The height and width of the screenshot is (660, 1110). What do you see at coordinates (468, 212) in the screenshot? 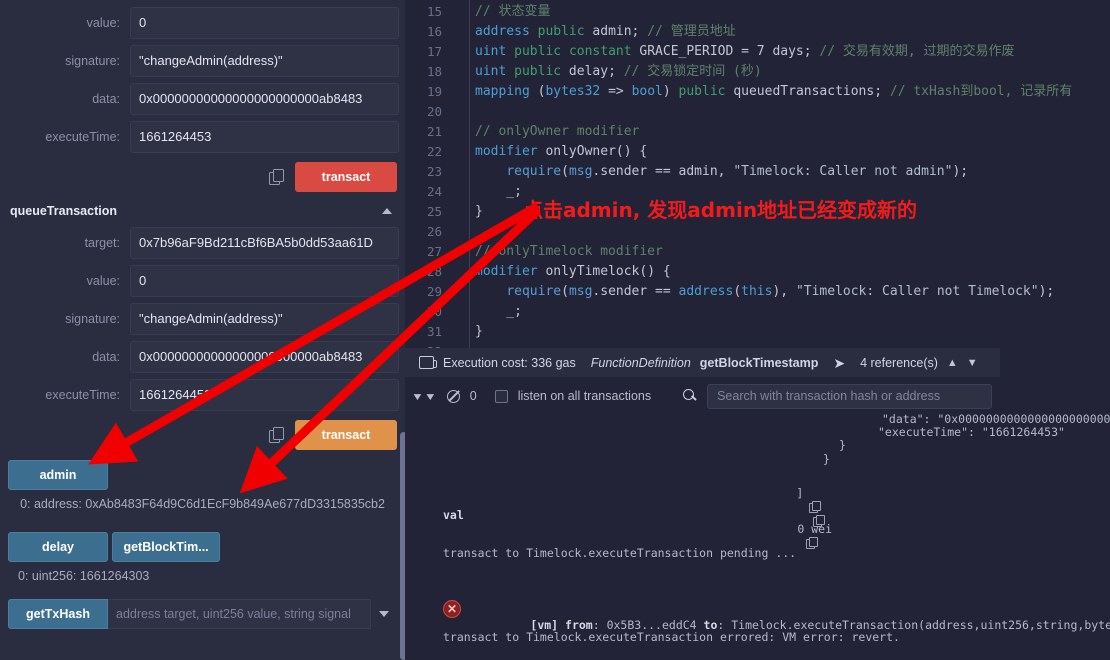
I see `code-text: }` at bounding box center [468, 212].